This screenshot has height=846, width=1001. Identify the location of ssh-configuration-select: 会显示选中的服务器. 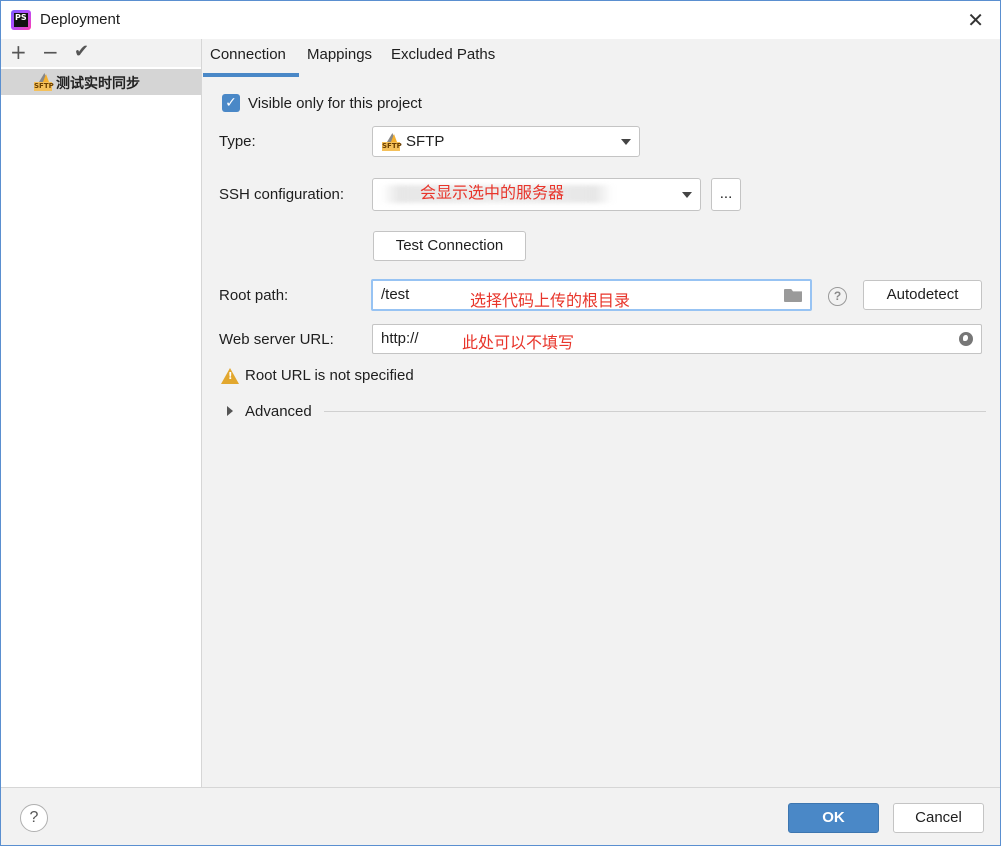
(536, 194).